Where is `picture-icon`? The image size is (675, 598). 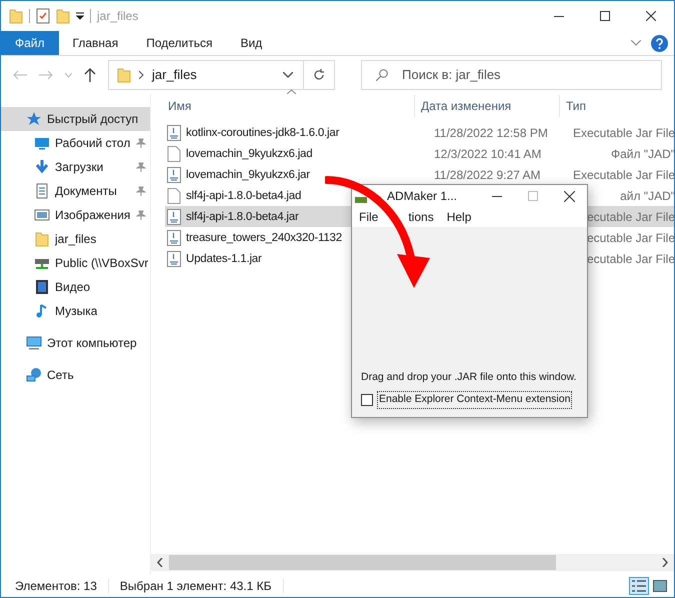
picture-icon is located at coordinates (42, 215).